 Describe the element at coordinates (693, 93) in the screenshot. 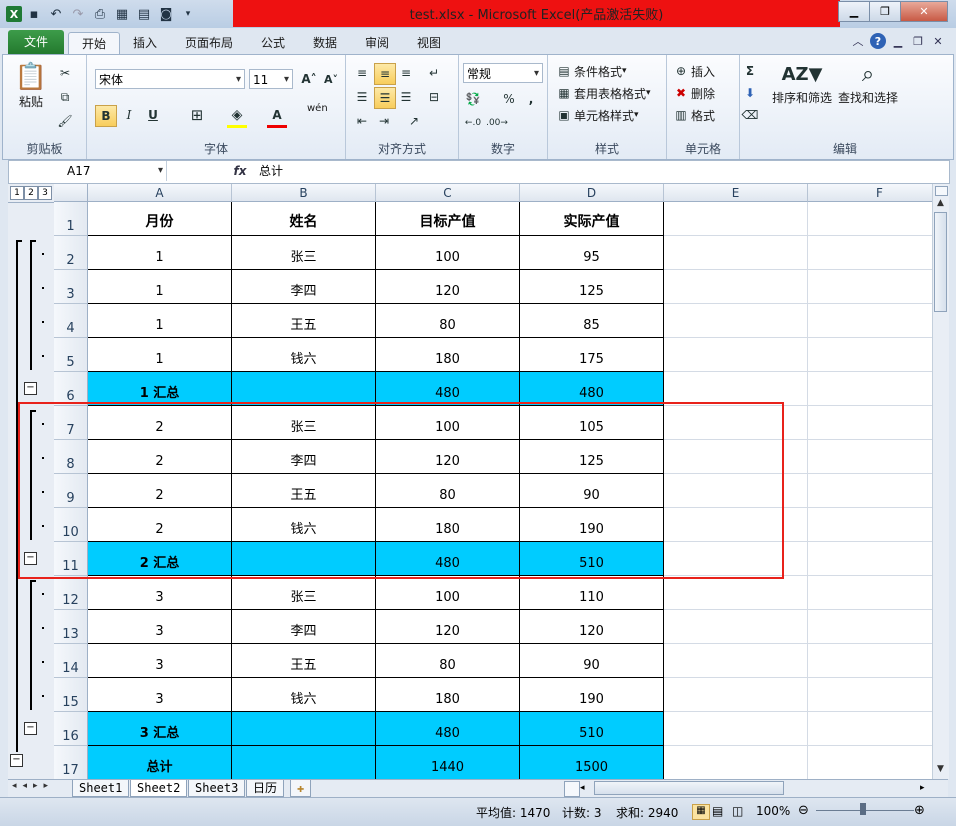

I see `delete-cells-button: ✖ 删除` at that location.